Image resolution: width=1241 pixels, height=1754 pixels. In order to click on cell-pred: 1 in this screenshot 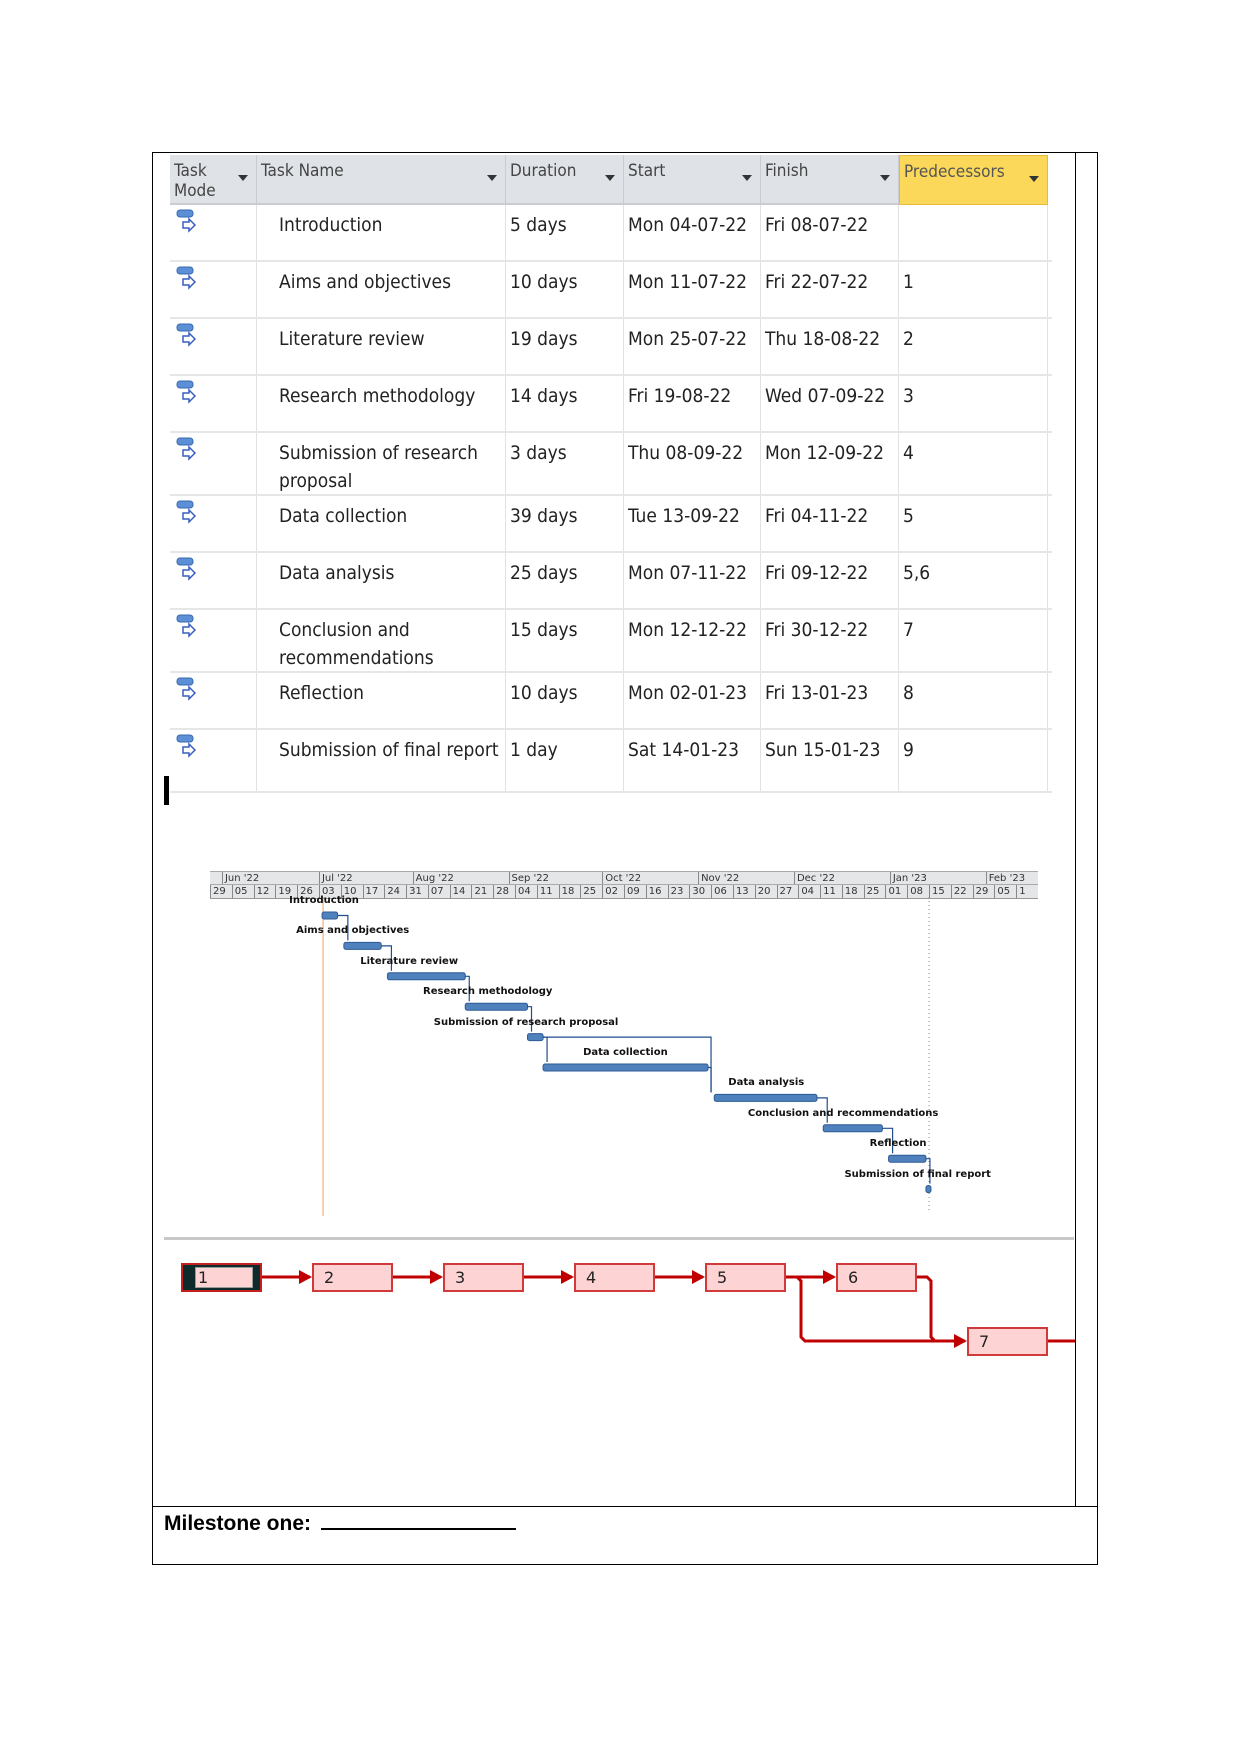, I will do `click(973, 289)`.